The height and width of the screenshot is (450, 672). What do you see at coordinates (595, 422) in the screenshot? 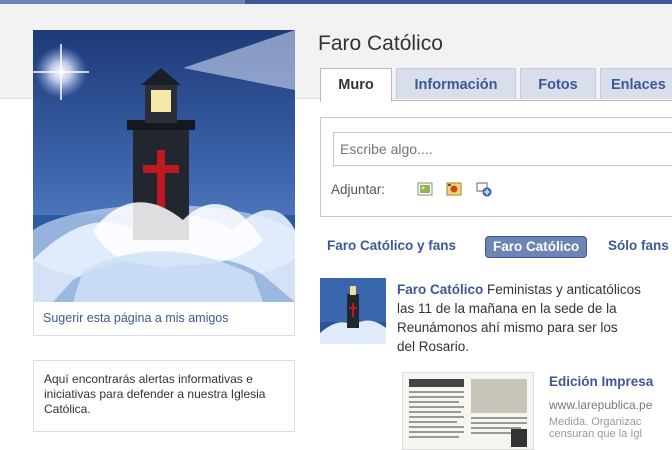
I see `link-desc-line-1: Medida. Organizac` at bounding box center [595, 422].